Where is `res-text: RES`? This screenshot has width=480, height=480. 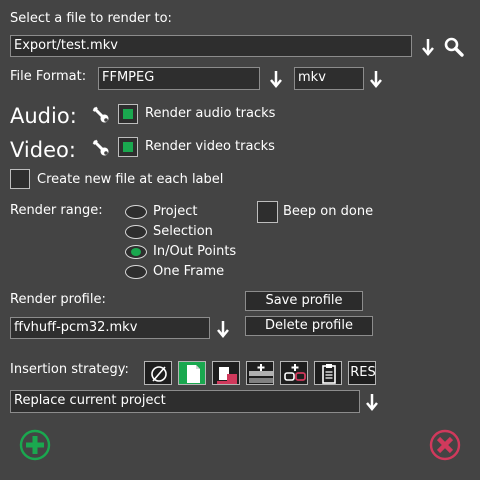
res-text: RES is located at coordinates (363, 372).